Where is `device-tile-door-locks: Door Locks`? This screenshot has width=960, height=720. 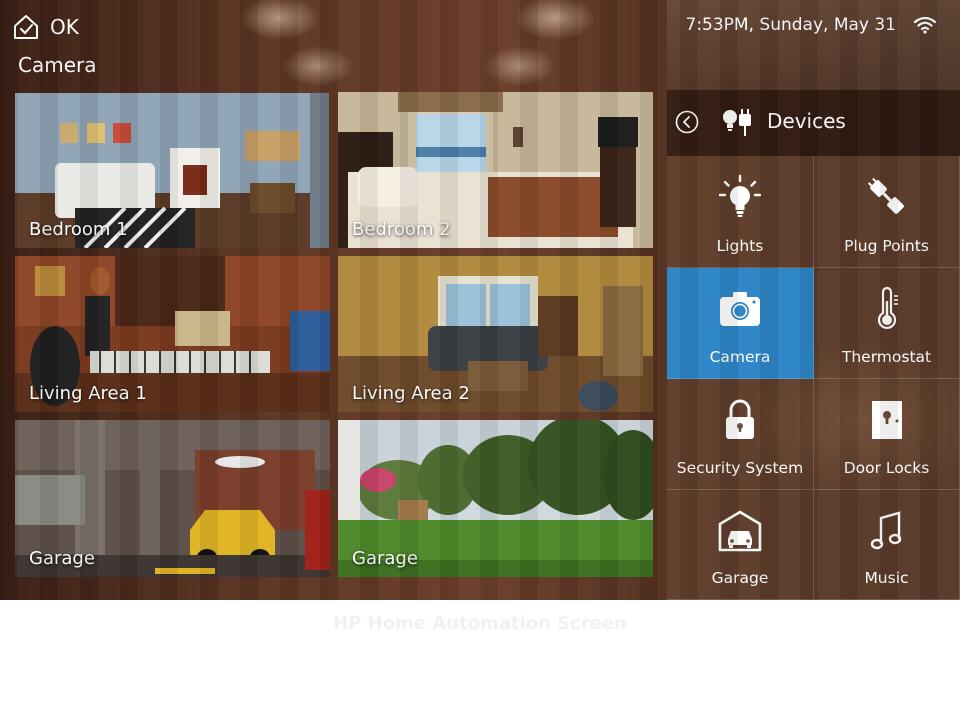 device-tile-door-locks: Door Locks is located at coordinates (887, 434).